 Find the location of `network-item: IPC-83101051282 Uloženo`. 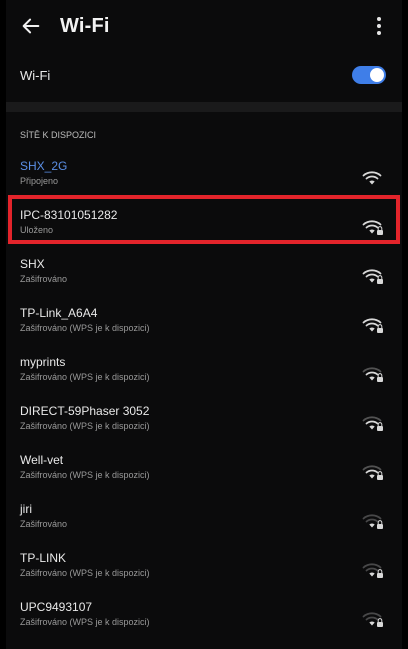

network-item: IPC-83101051282 Uloženo is located at coordinates (204, 219).